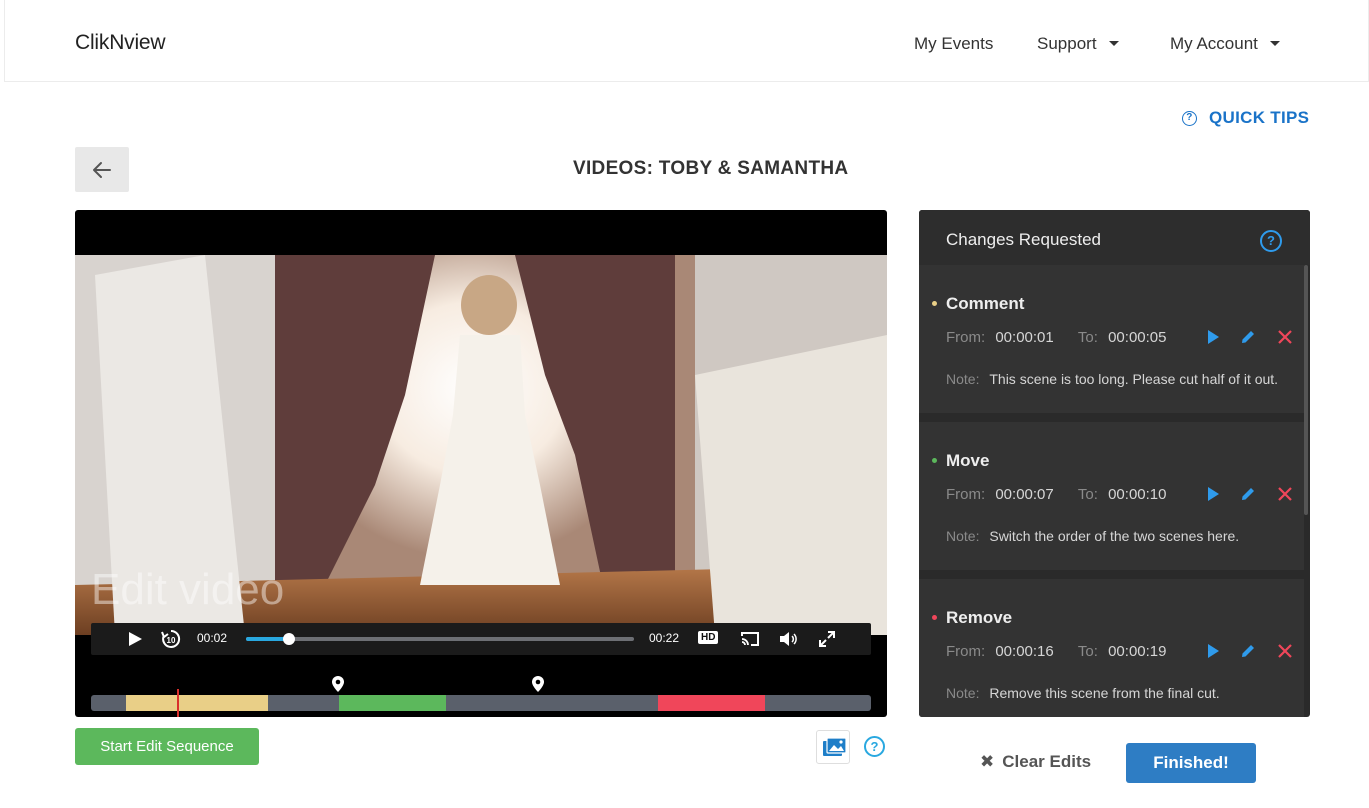 The image size is (1369, 808). I want to click on from-time: 00:00:16, so click(1024, 651).